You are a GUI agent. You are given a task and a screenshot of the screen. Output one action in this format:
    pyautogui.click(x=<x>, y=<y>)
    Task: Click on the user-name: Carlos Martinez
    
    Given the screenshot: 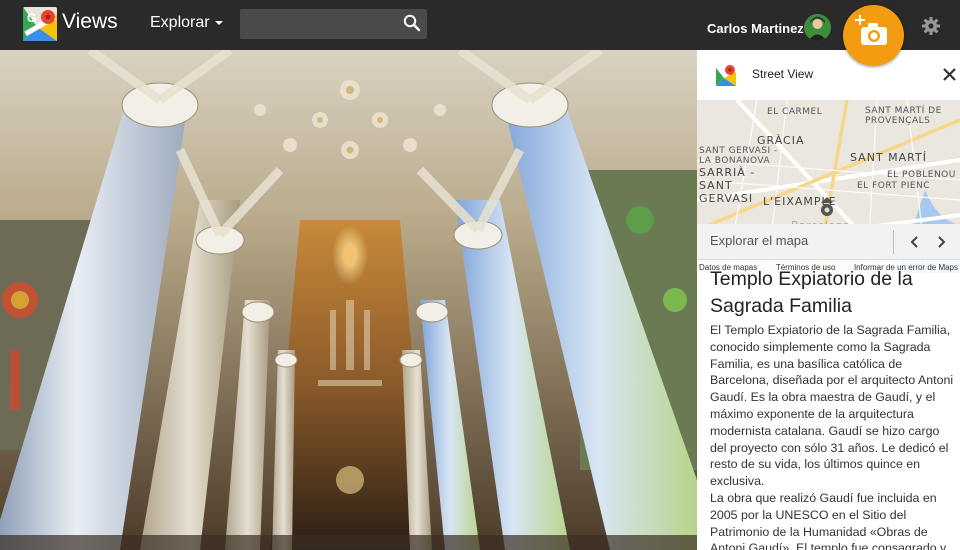 What is the action you would take?
    pyautogui.click(x=755, y=28)
    